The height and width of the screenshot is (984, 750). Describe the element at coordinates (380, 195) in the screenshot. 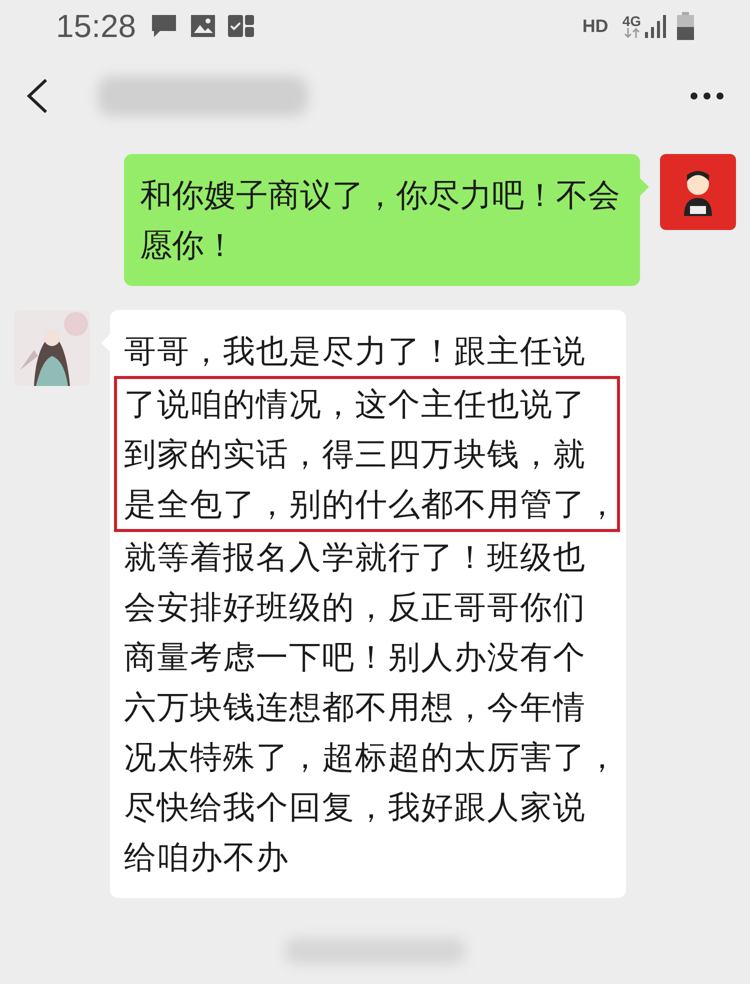

I see `message-text-line: 和你嫂子商议了，你尽力吧！不会` at that location.